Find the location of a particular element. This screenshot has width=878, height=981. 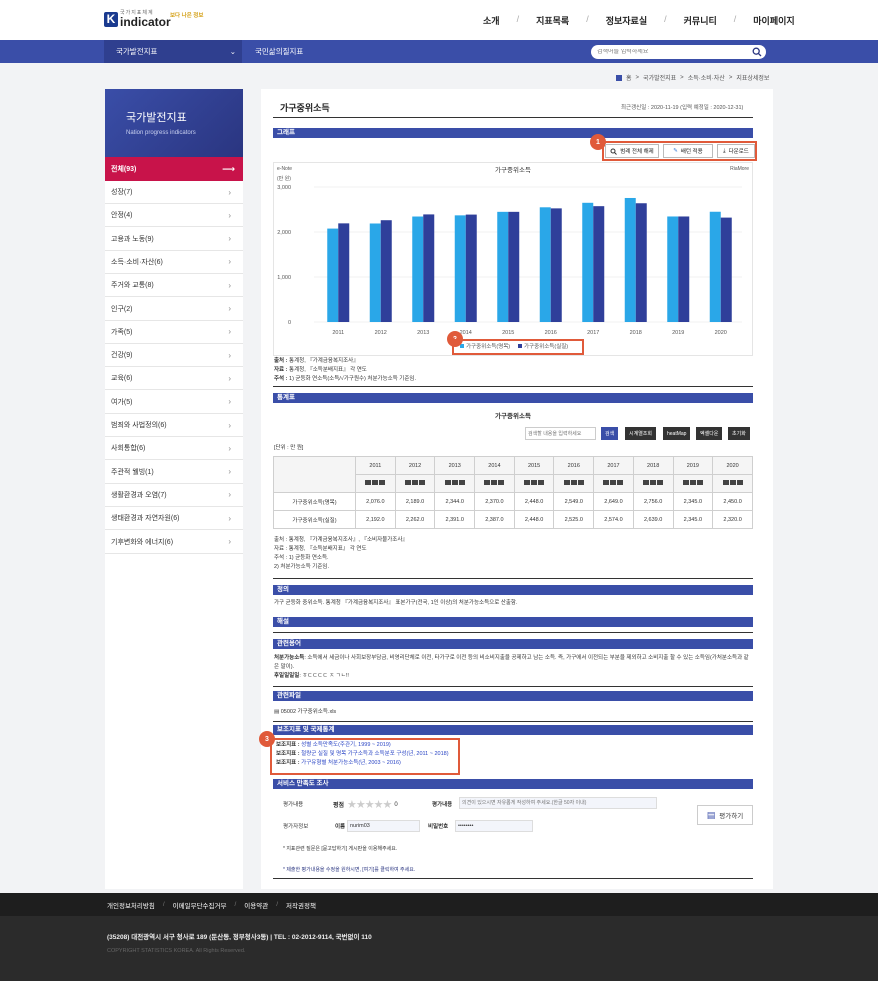

file-link: ▤ 05002 가구중위소득.xls is located at coordinates (305, 712).